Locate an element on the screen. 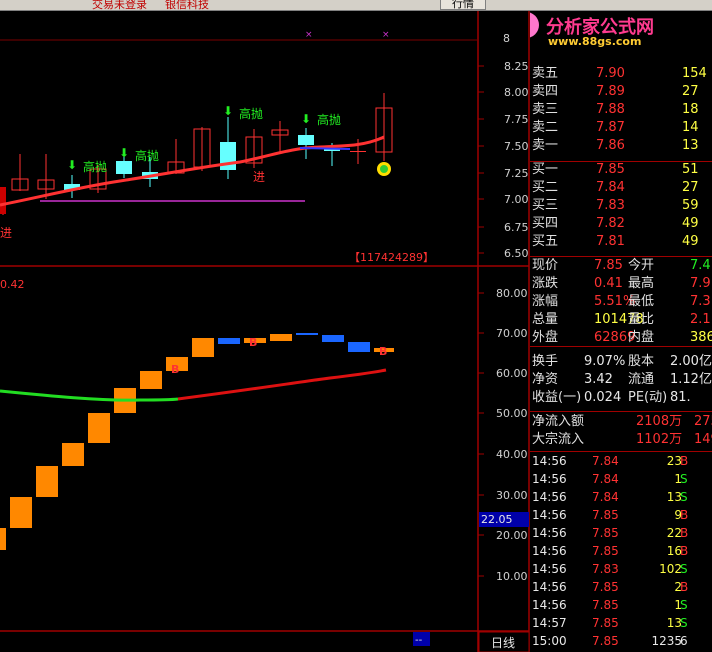  ask-volume: 18 is located at coordinates (690, 109).